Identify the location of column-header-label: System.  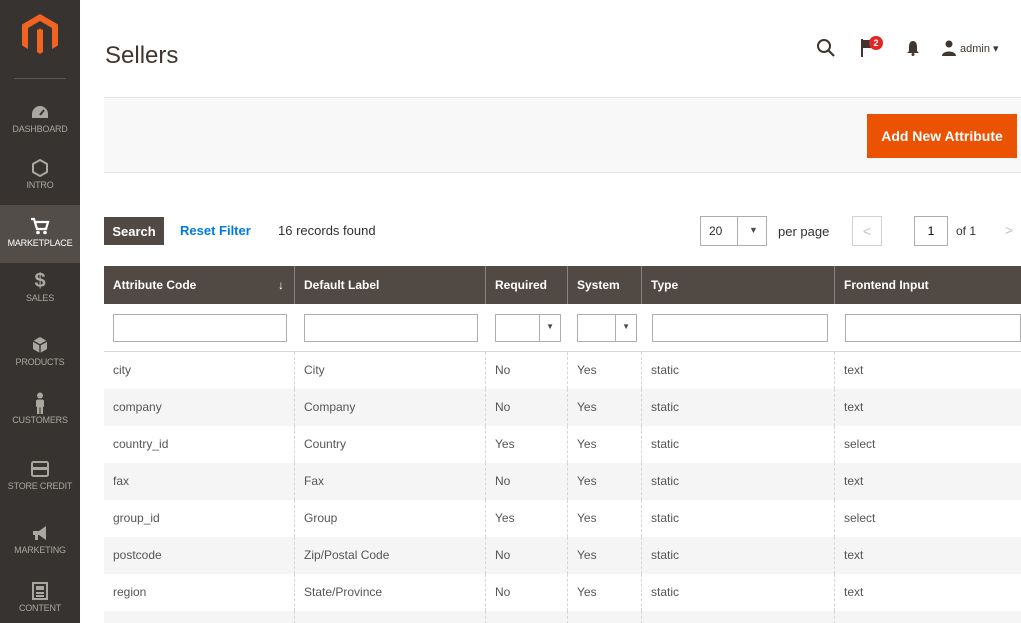
(598, 285).